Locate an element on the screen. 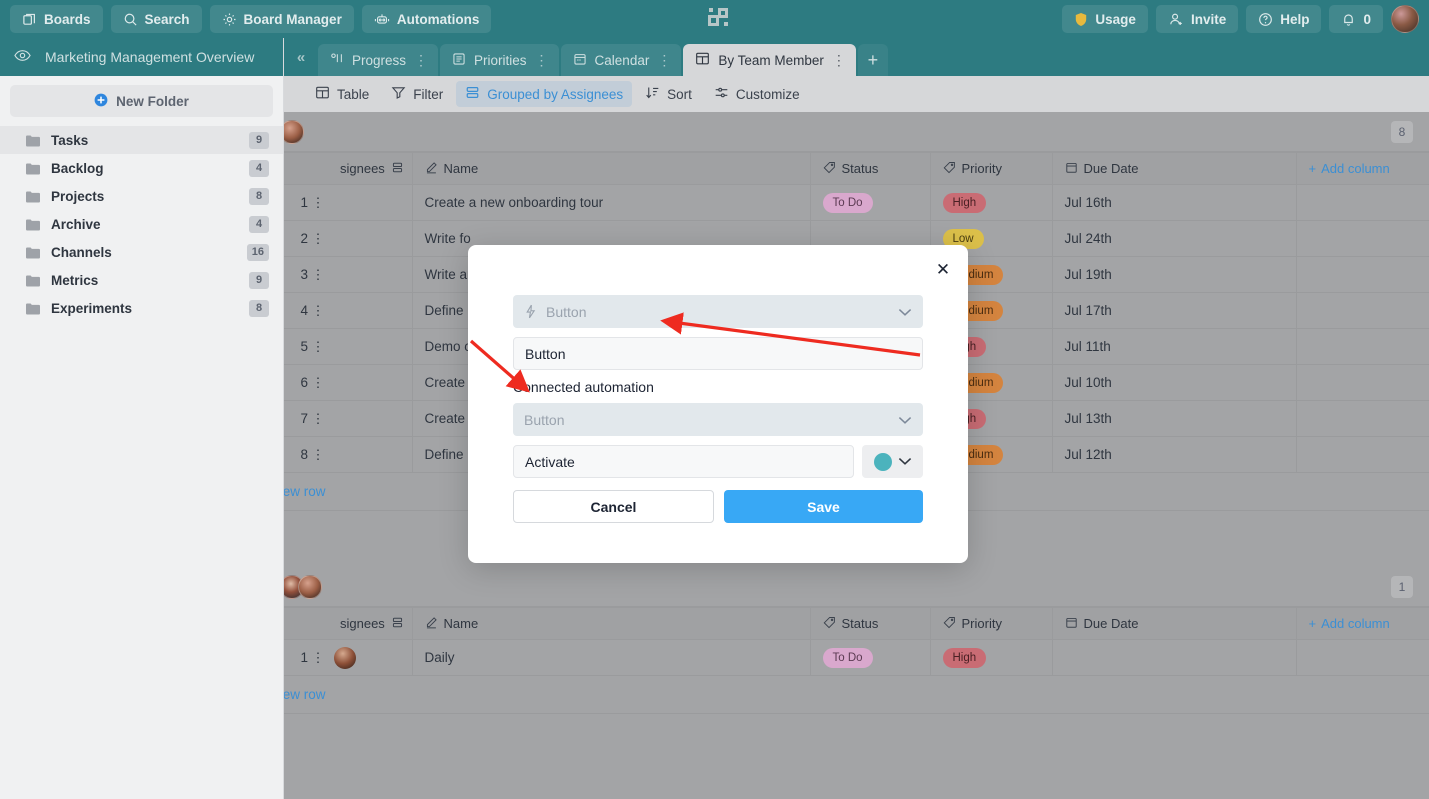 Image resolution: width=1429 pixels, height=799 pixels. color-picker is located at coordinates (892, 461).